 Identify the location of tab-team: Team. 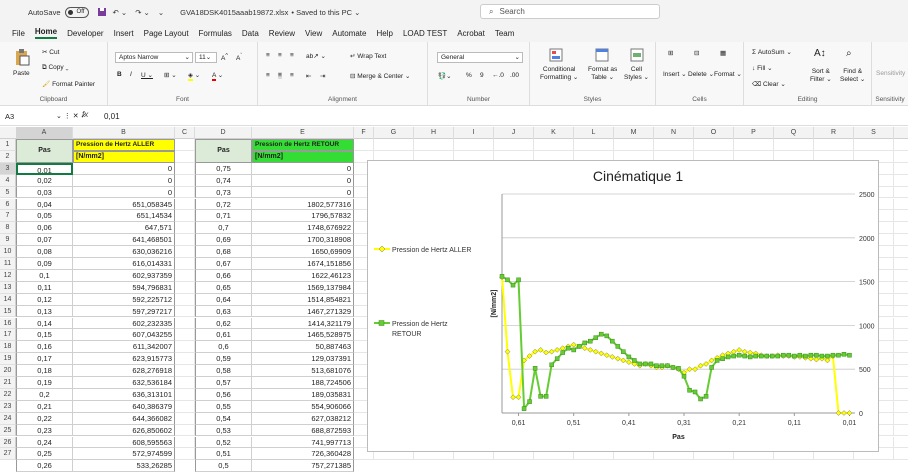
(505, 33).